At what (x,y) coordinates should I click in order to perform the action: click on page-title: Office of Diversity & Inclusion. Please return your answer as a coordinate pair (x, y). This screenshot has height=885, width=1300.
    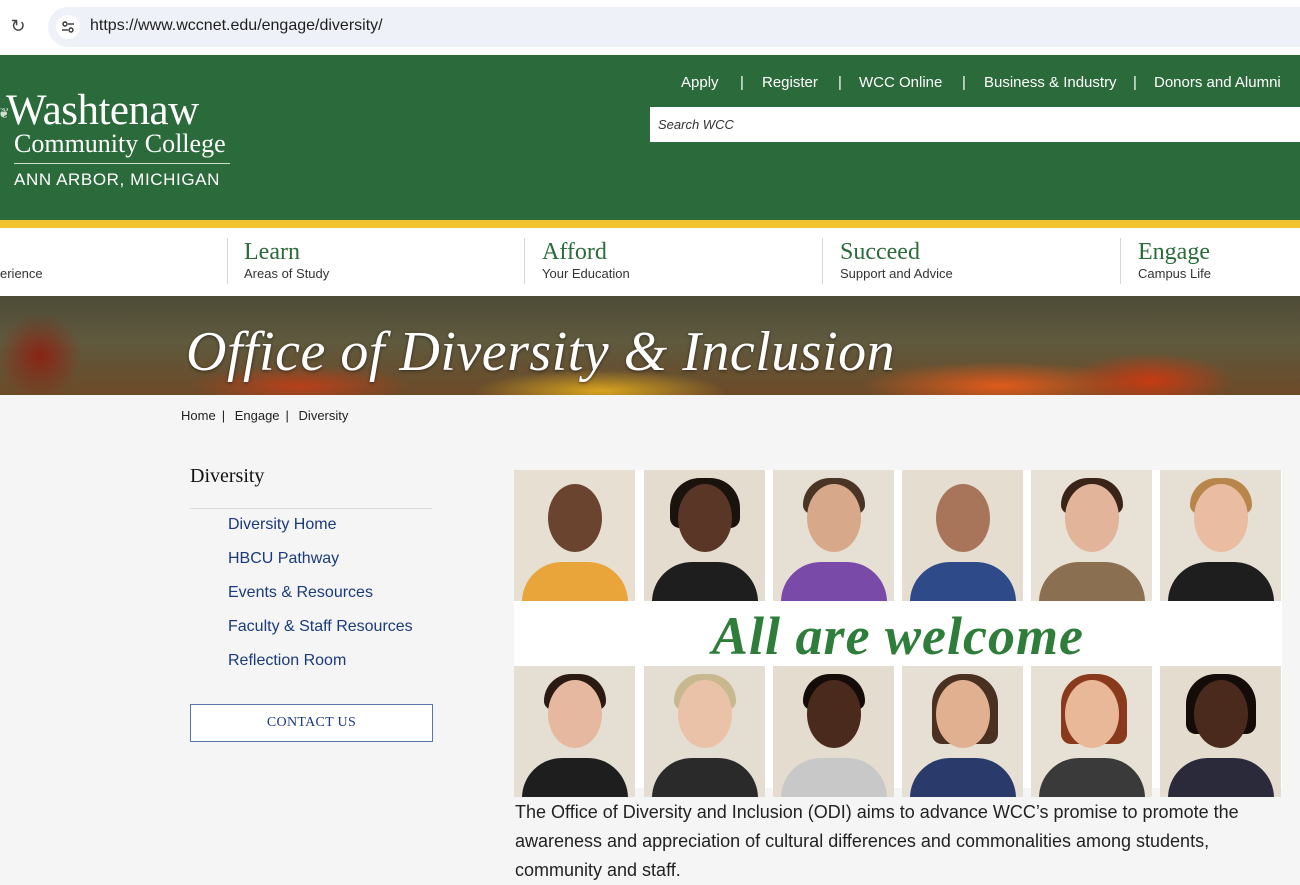
    Looking at the image, I should click on (541, 352).